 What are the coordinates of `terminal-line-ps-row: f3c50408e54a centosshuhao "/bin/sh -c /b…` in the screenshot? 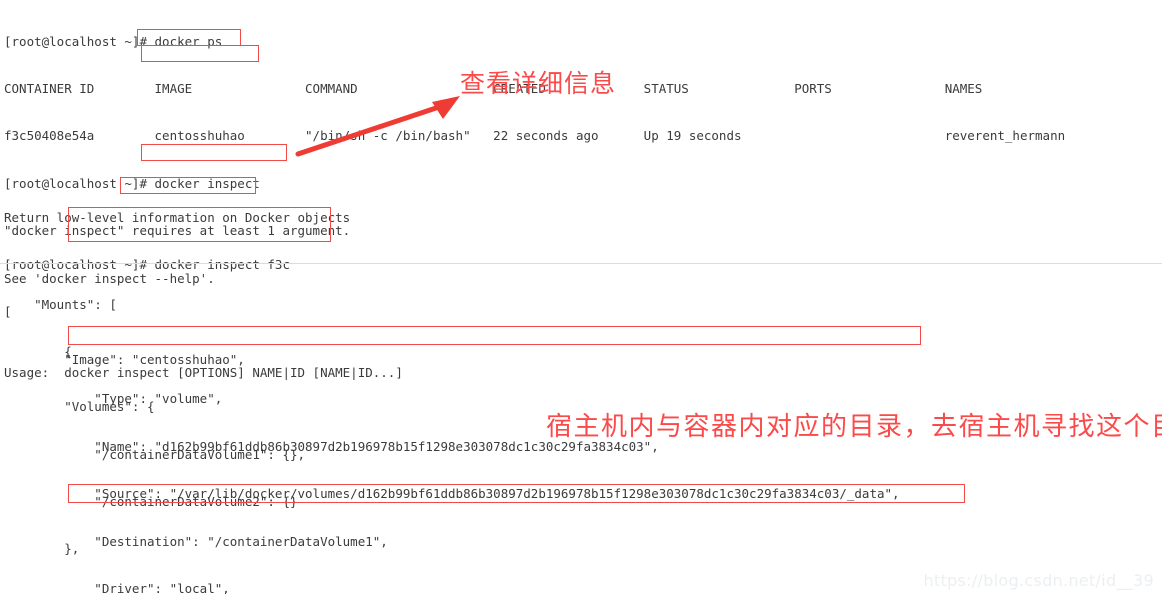 It's located at (535, 136).